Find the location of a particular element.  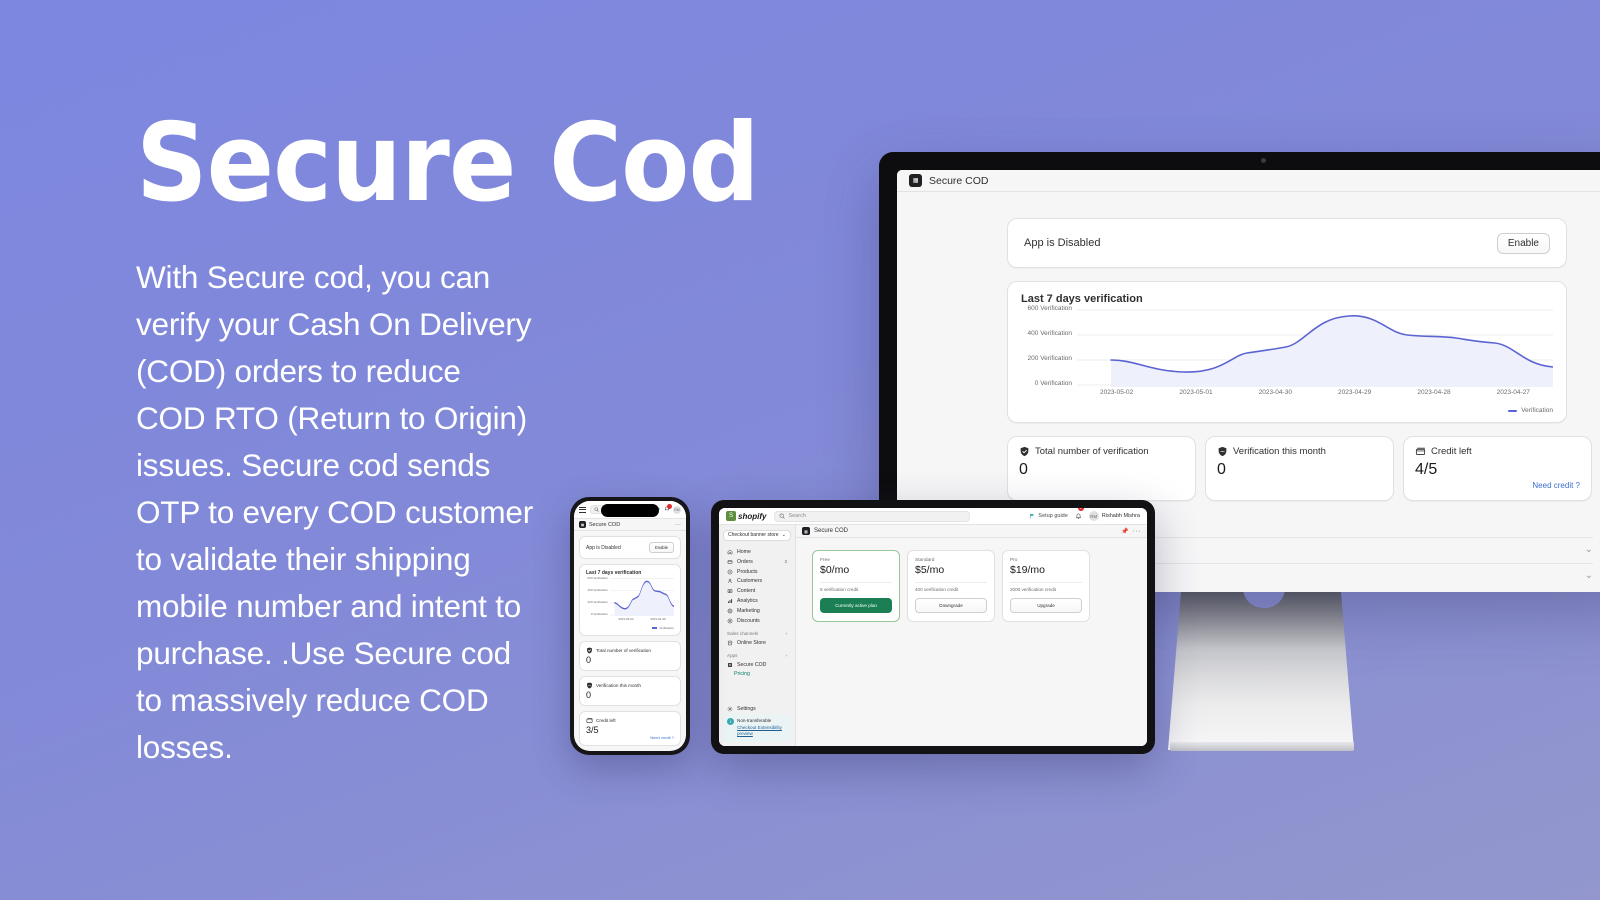

plan-credit: 2000 verification credit is located at coordinates (1033, 589).